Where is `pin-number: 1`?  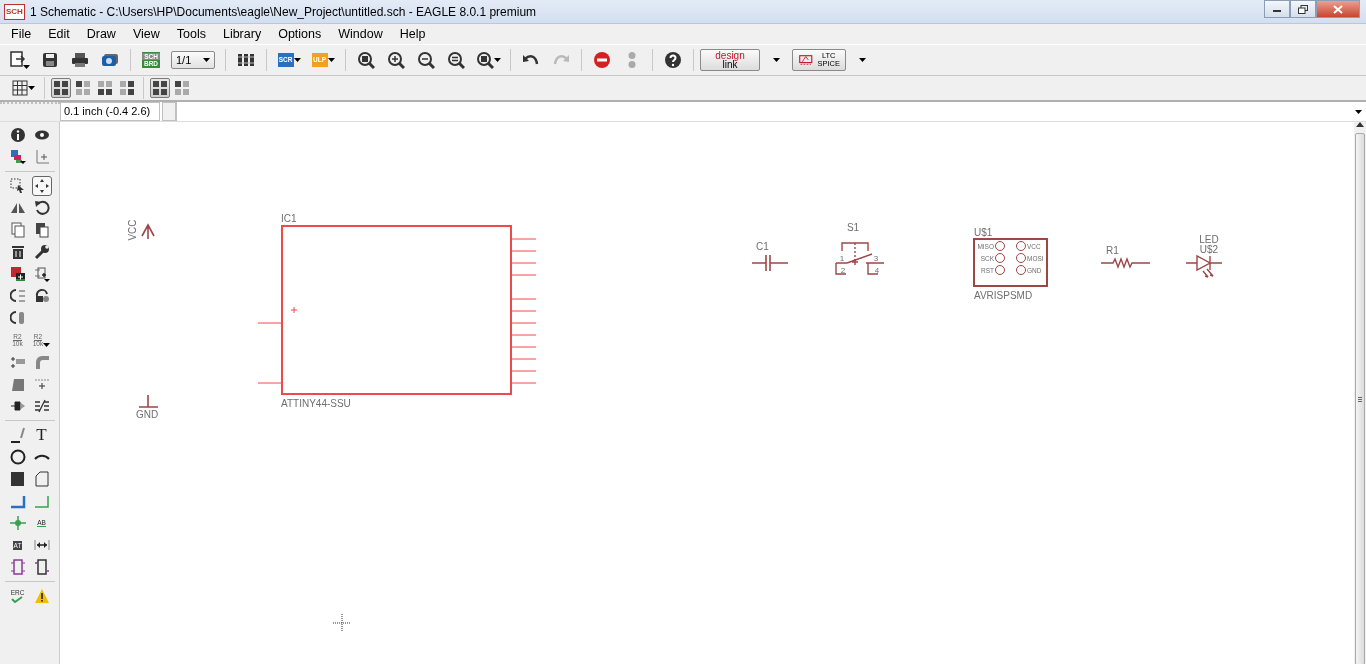
pin-number: 1 is located at coordinates (842, 258).